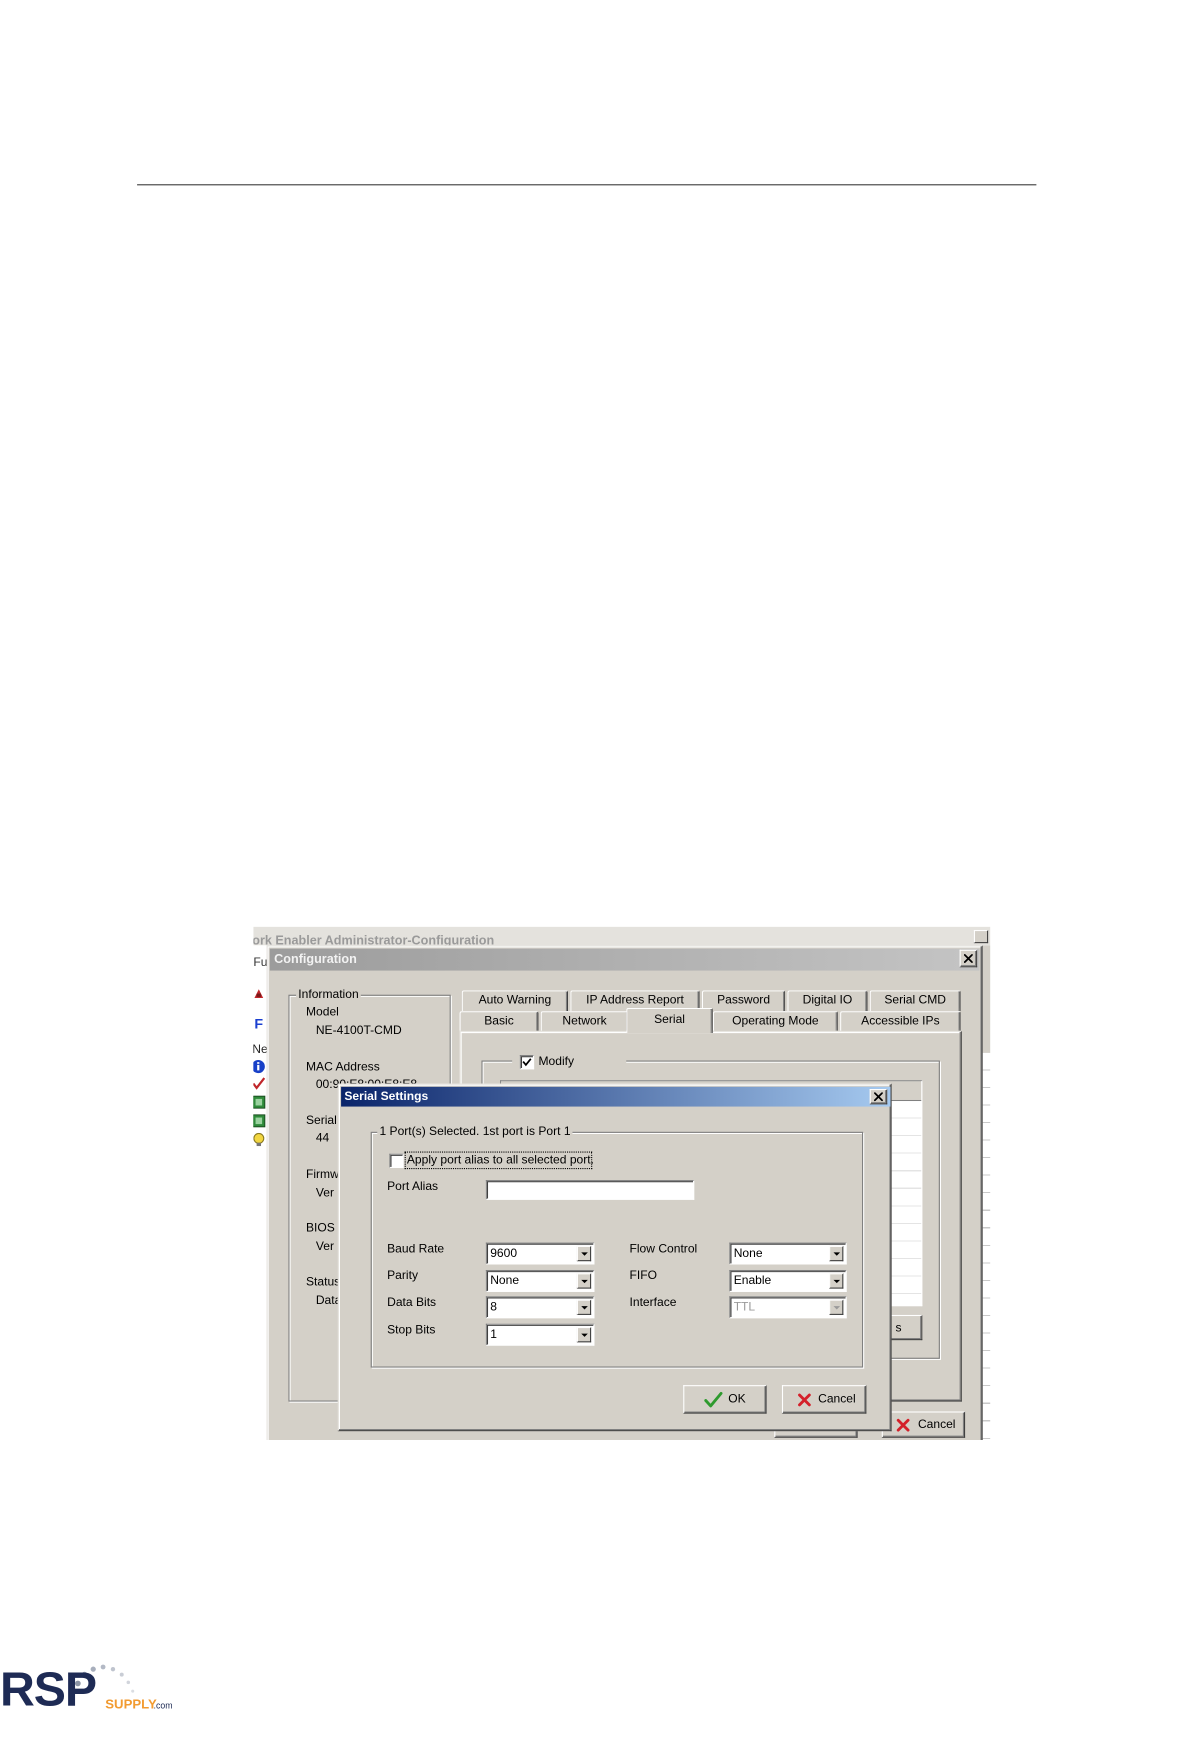 Image resolution: width=1190 pixels, height=1744 pixels. I want to click on bios-version-label: Ver, so click(324, 1247).